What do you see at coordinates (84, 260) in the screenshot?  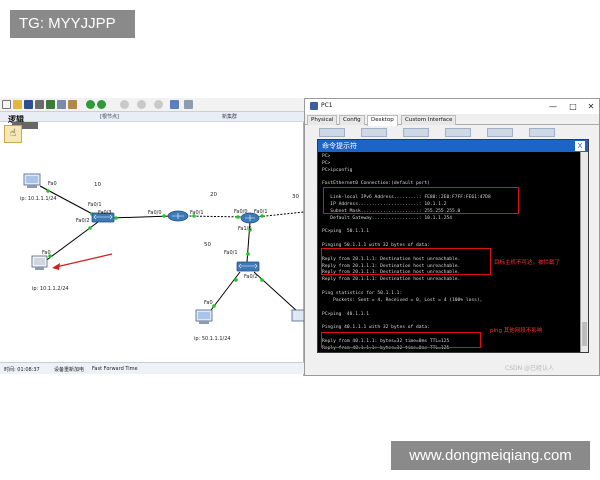 I see `annotation-arrow` at bounding box center [84, 260].